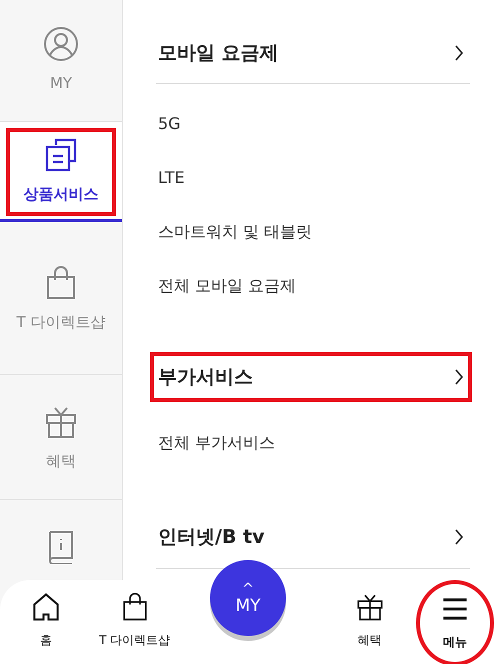  I want to click on section-header: 모바일 요금제, so click(313, 53).